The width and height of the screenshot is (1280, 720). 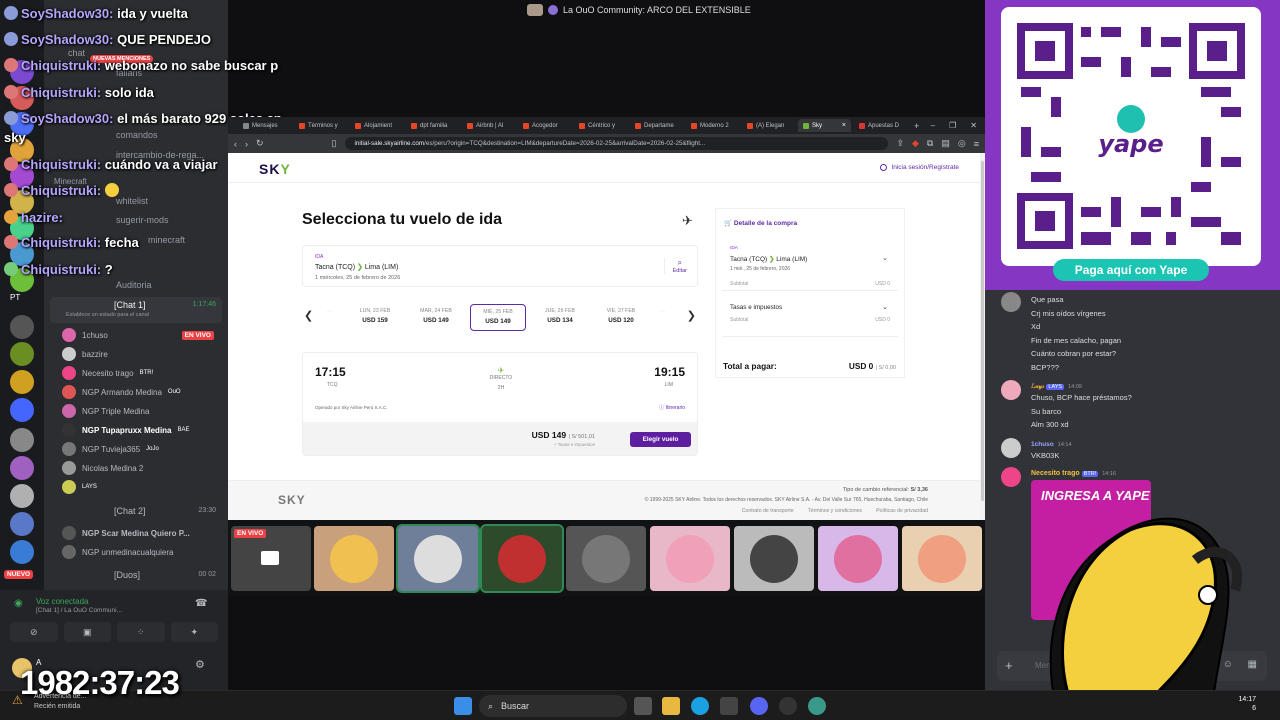 What do you see at coordinates (729, 706) in the screenshot?
I see `app-icon` at bounding box center [729, 706].